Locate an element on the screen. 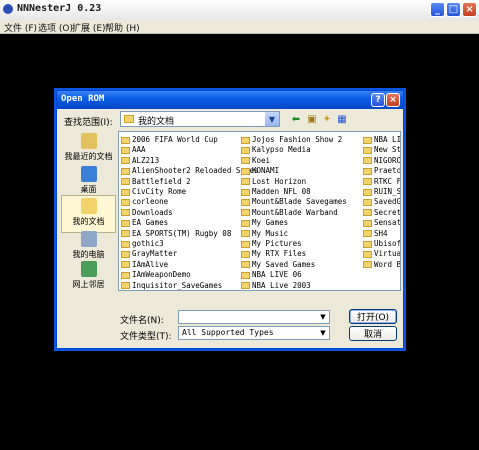  place-network-places: 网上邻居 is located at coordinates (88, 278).